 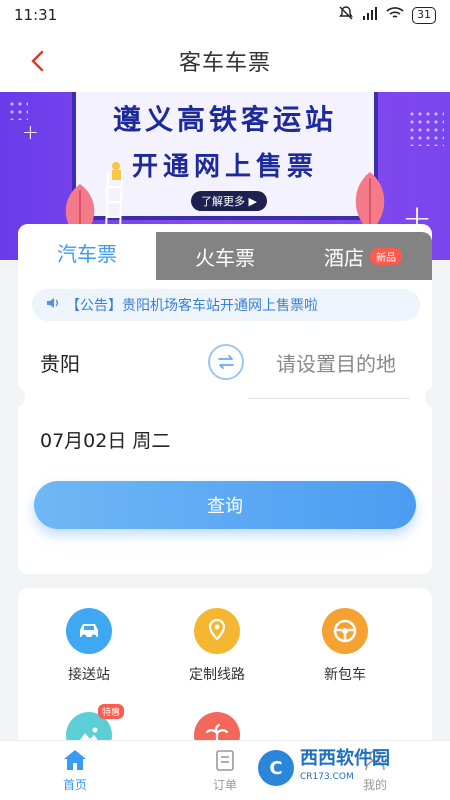 I want to click on special-offer-tag: 特惠, so click(x=110, y=711).